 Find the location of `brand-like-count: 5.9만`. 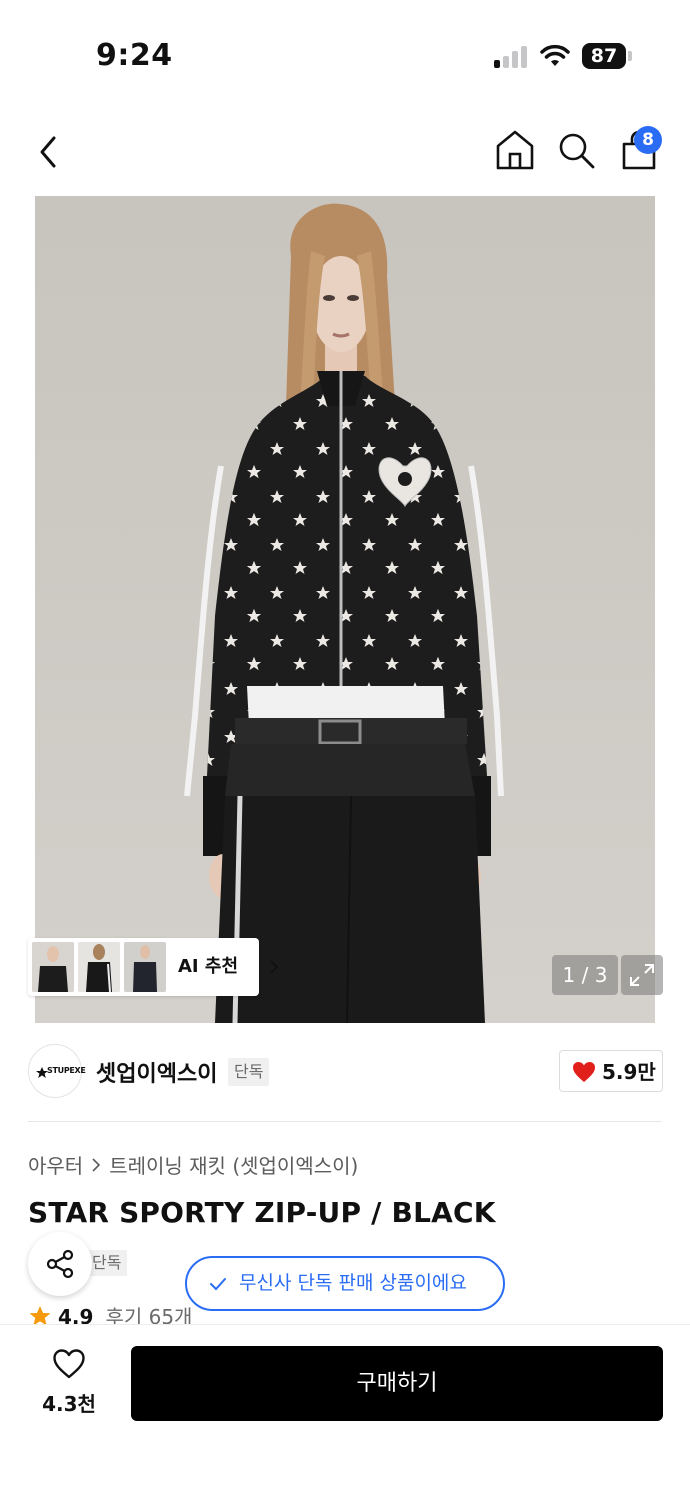

brand-like-count: 5.9만 is located at coordinates (629, 1072).